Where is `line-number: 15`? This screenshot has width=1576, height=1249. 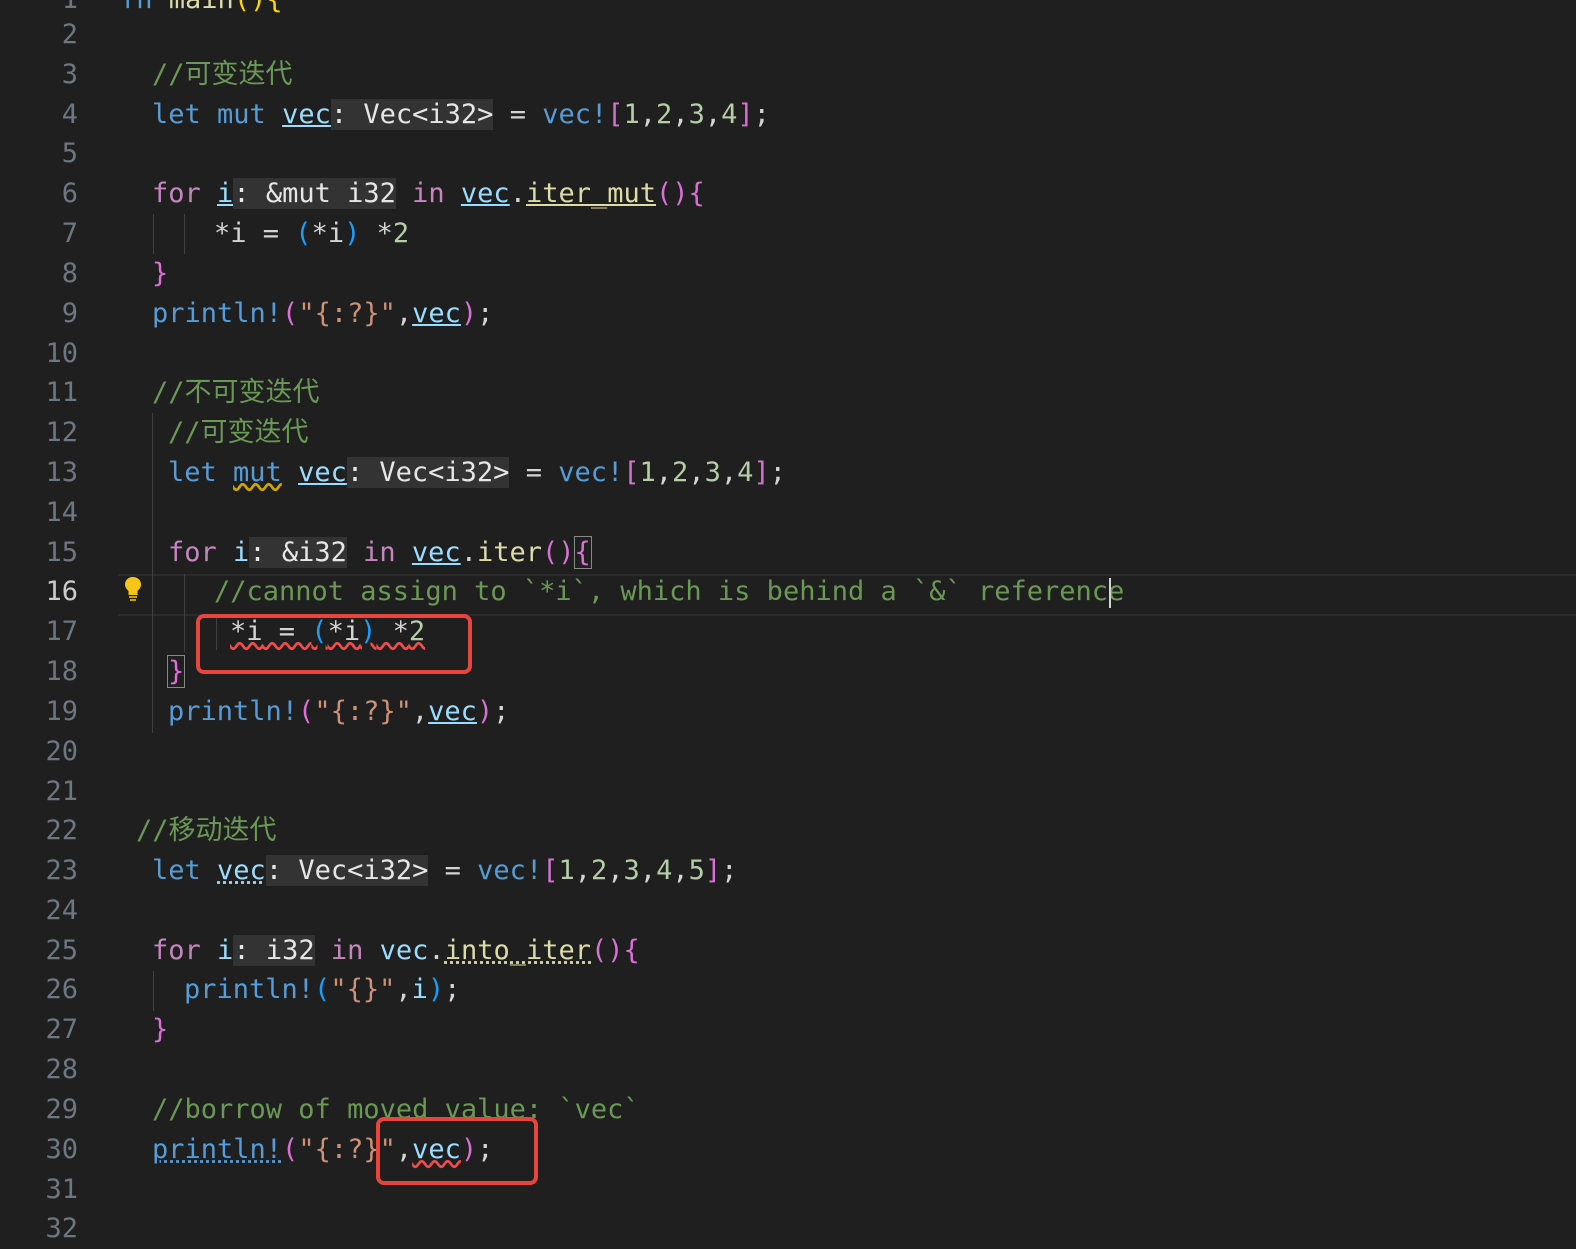
line-number: 15 is located at coordinates (61, 552).